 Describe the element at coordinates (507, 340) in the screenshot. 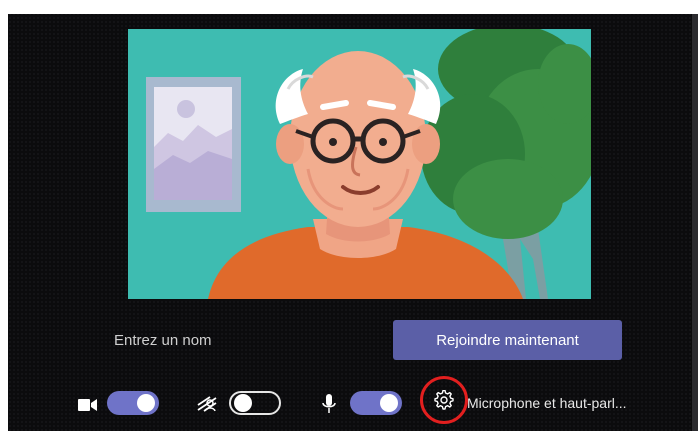

I see `join-now-button: Rejoindre maintenant` at that location.